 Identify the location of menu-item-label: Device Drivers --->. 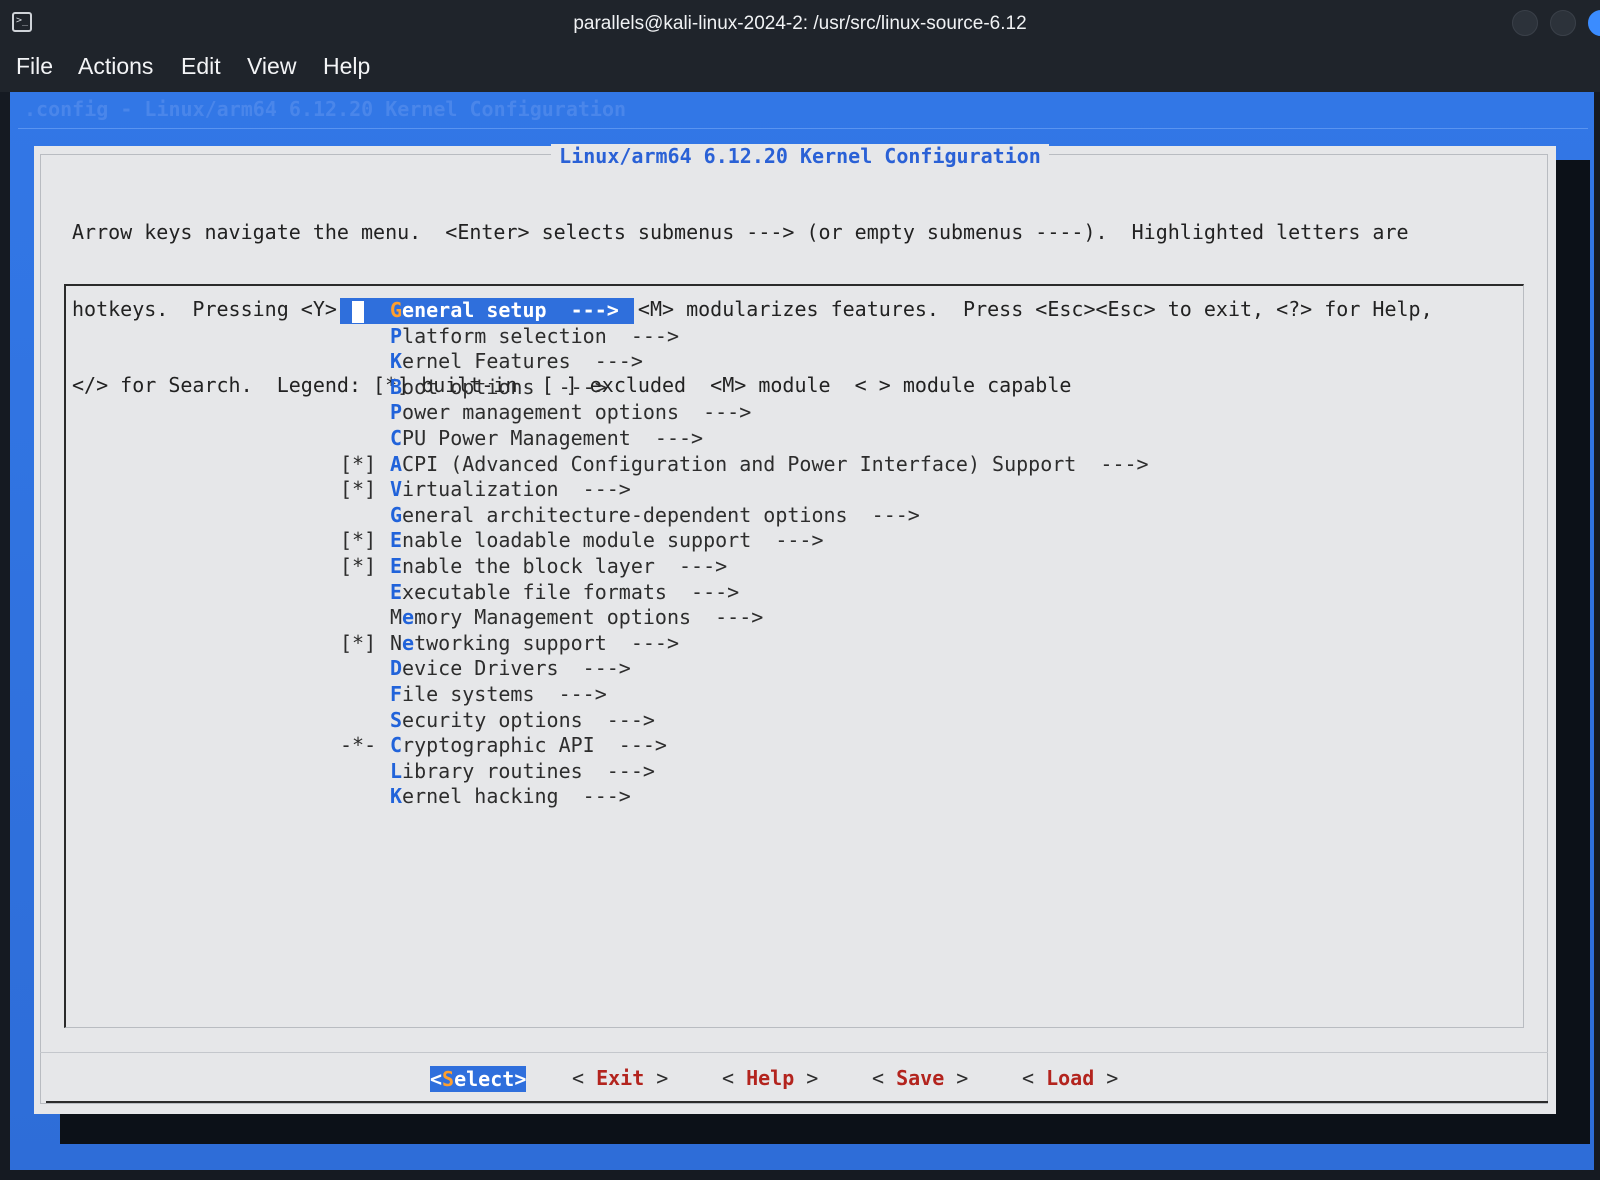
(510, 668).